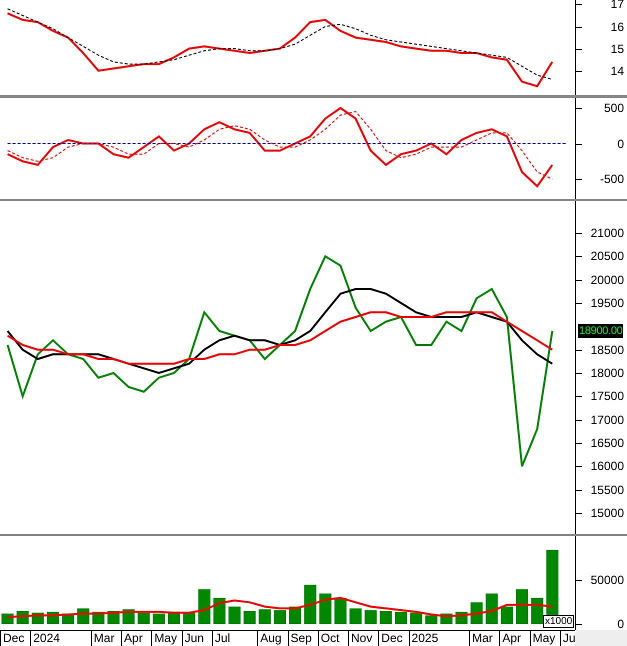 The height and width of the screenshot is (646, 627). What do you see at coordinates (607, 303) in the screenshot?
I see `axis-label: 19500` at bounding box center [607, 303].